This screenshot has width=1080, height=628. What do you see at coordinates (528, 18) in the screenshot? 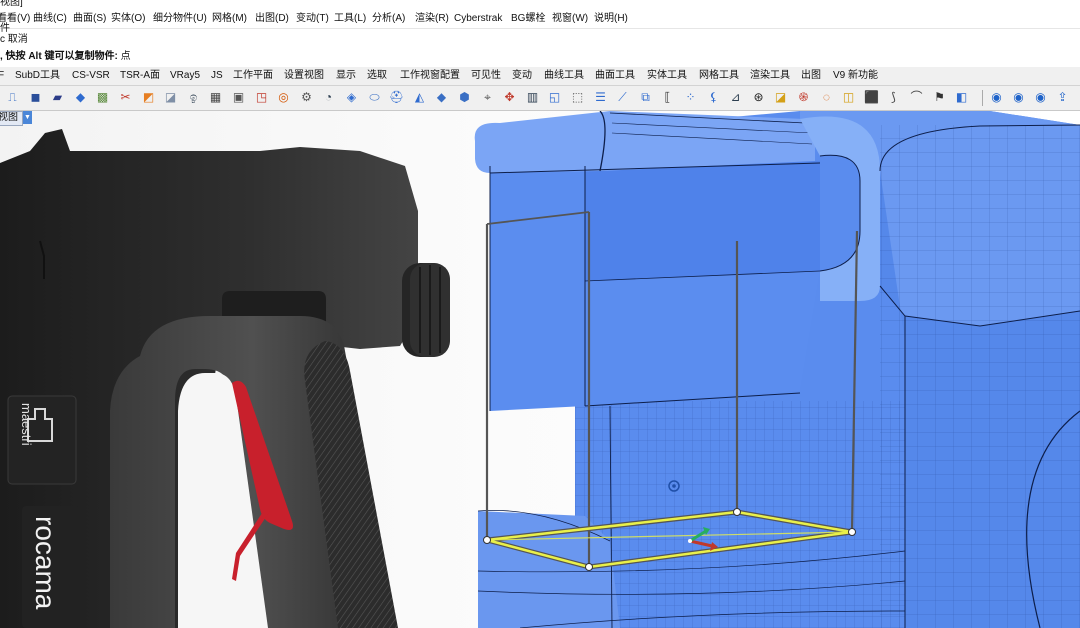
I see `menu-item-12: BG螺栓` at bounding box center [528, 18].